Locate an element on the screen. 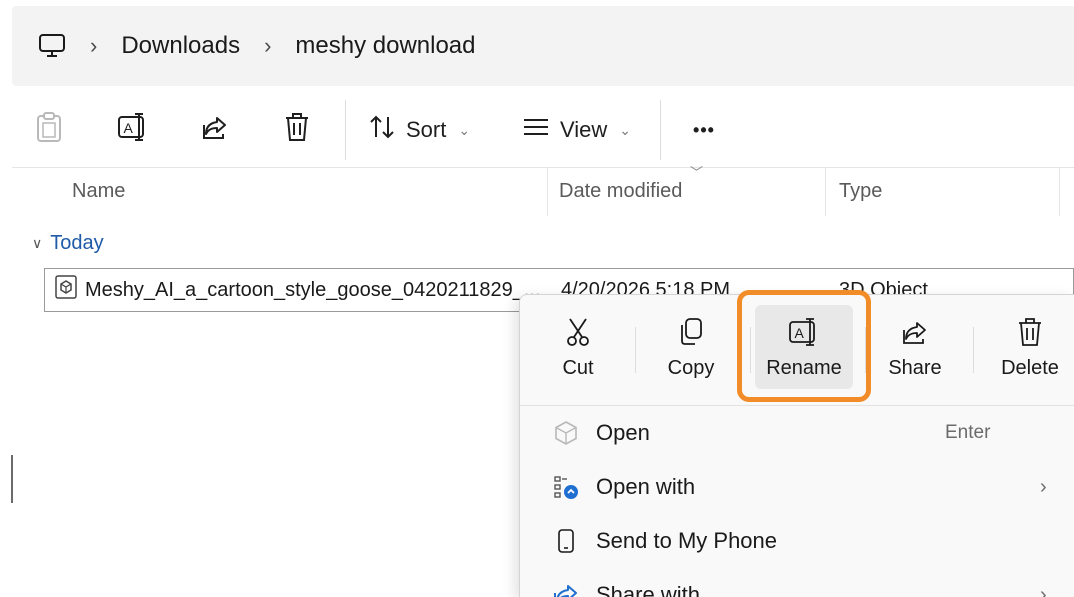 The width and height of the screenshot is (1074, 597). copy-label: Copy is located at coordinates (691, 367).